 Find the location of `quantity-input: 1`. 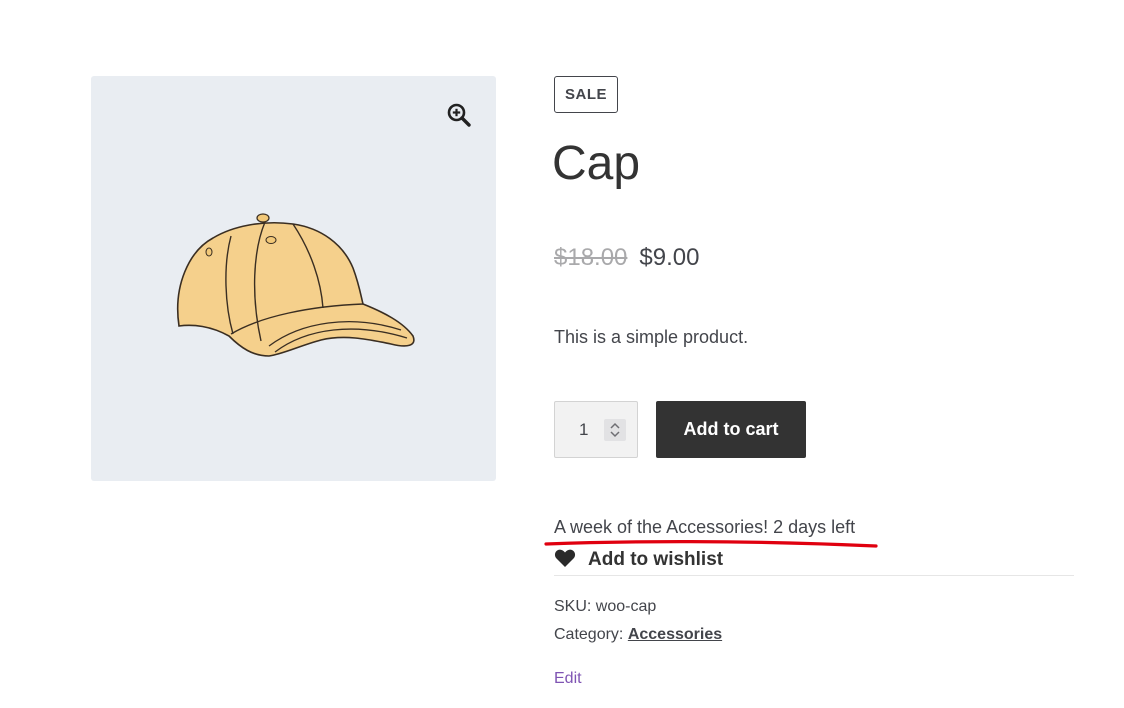

quantity-input: 1 is located at coordinates (596, 429).